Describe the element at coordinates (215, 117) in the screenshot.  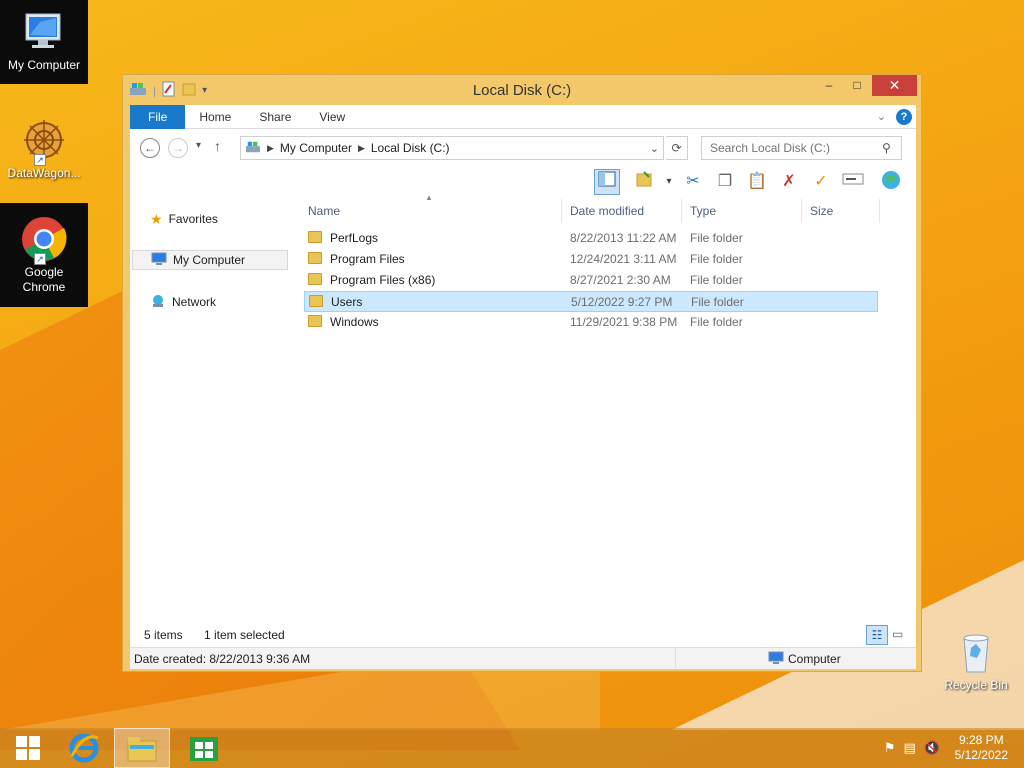
I see `tab-home: Home` at that location.